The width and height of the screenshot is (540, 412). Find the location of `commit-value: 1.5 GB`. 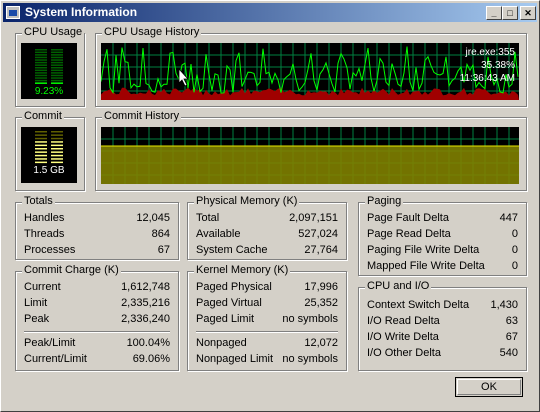

commit-value: 1.5 GB is located at coordinates (48, 170).